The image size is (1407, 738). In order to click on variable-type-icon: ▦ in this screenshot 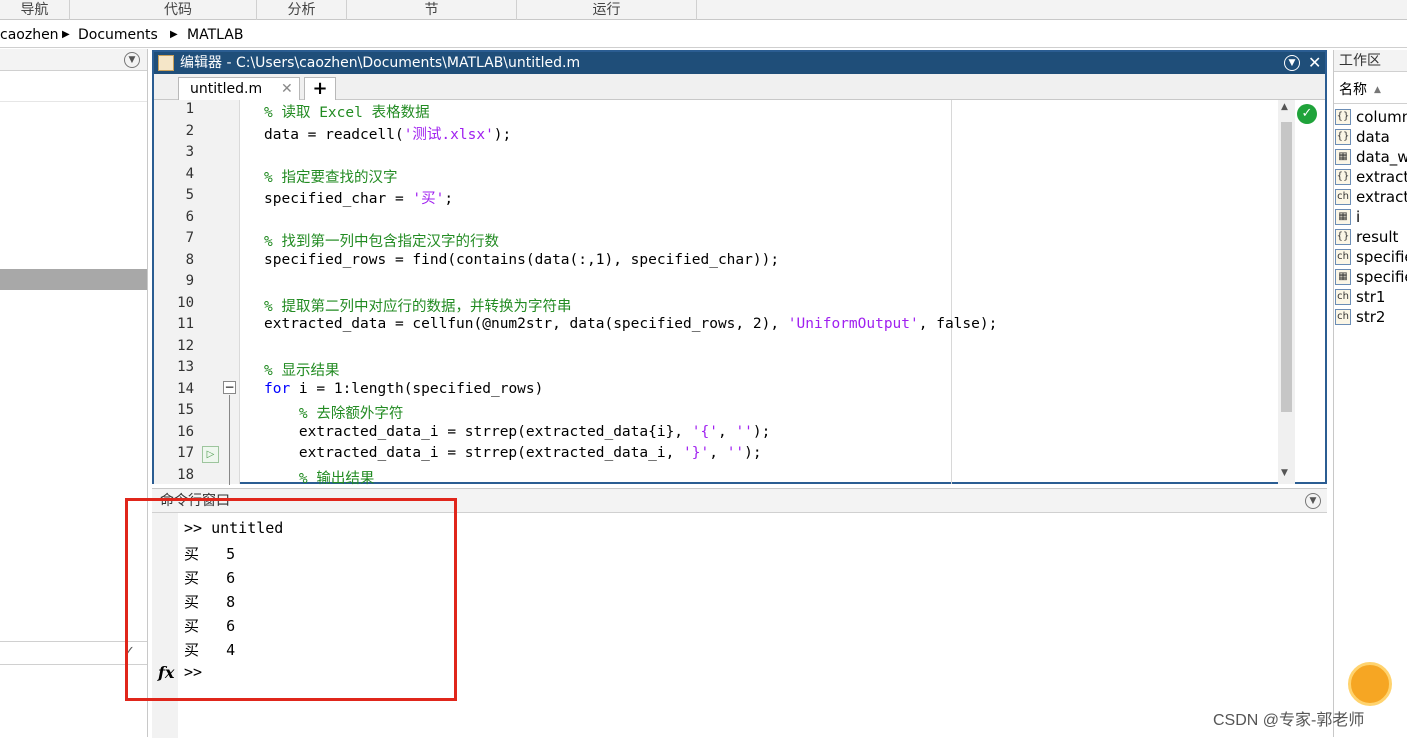, I will do `click(1343, 157)`.